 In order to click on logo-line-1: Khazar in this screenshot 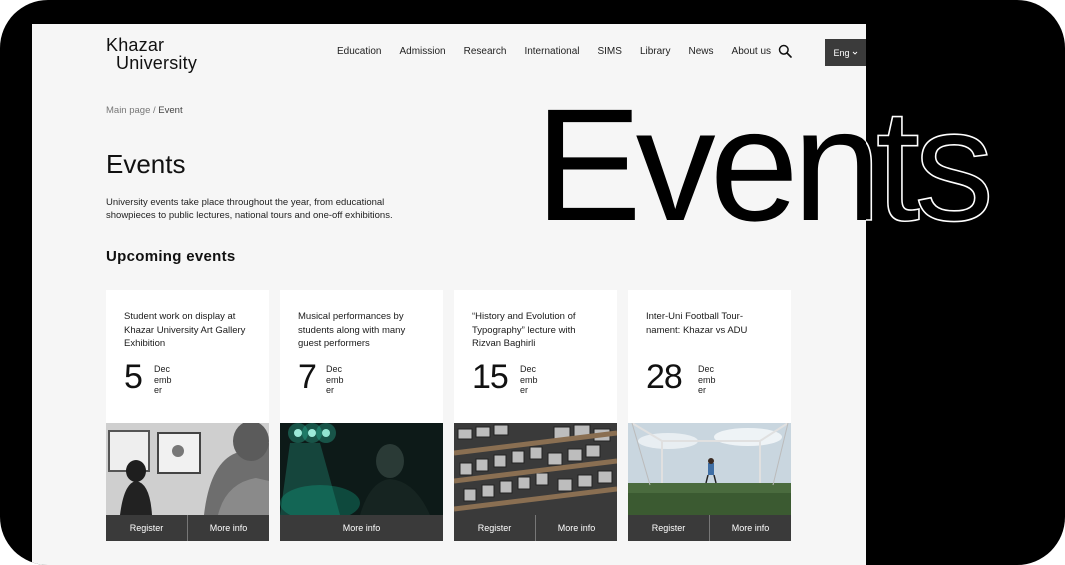, I will do `click(135, 45)`.